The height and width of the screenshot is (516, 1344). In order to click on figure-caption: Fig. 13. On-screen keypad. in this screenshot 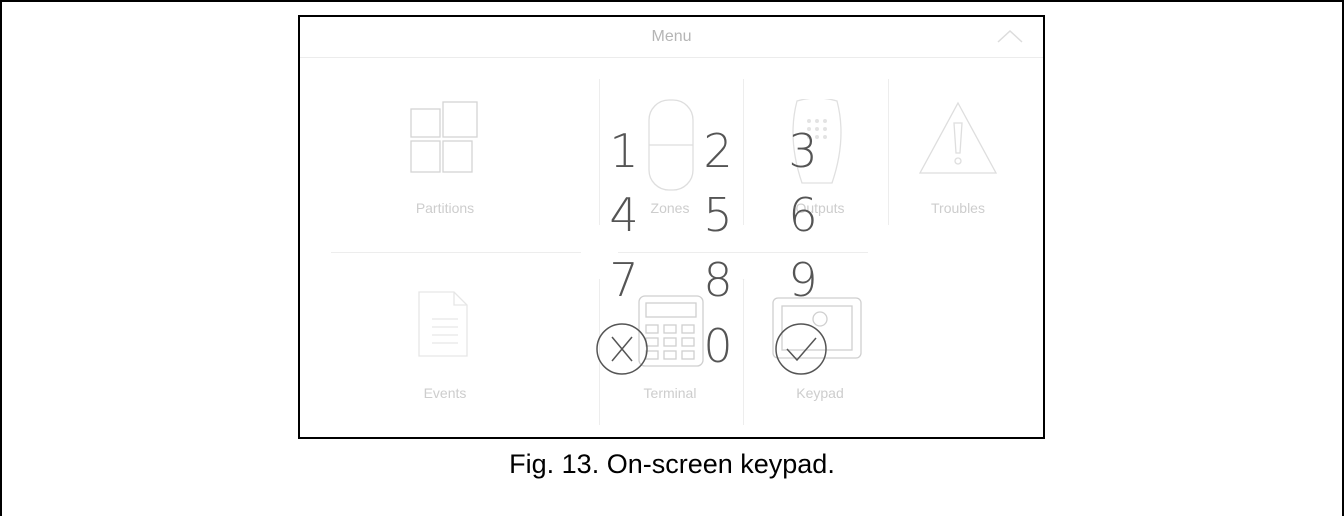, I will do `click(672, 464)`.